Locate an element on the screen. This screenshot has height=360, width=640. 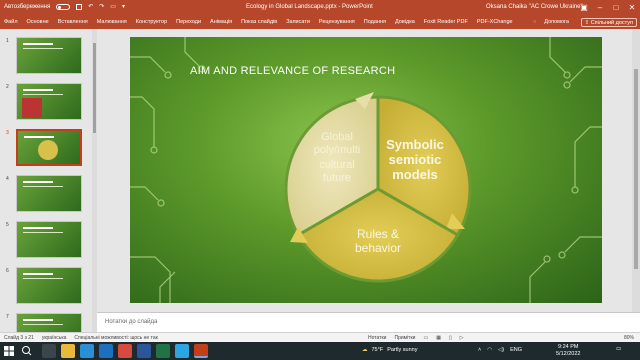
tray-chevron-icon: ˄ is located at coordinates (479, 350).